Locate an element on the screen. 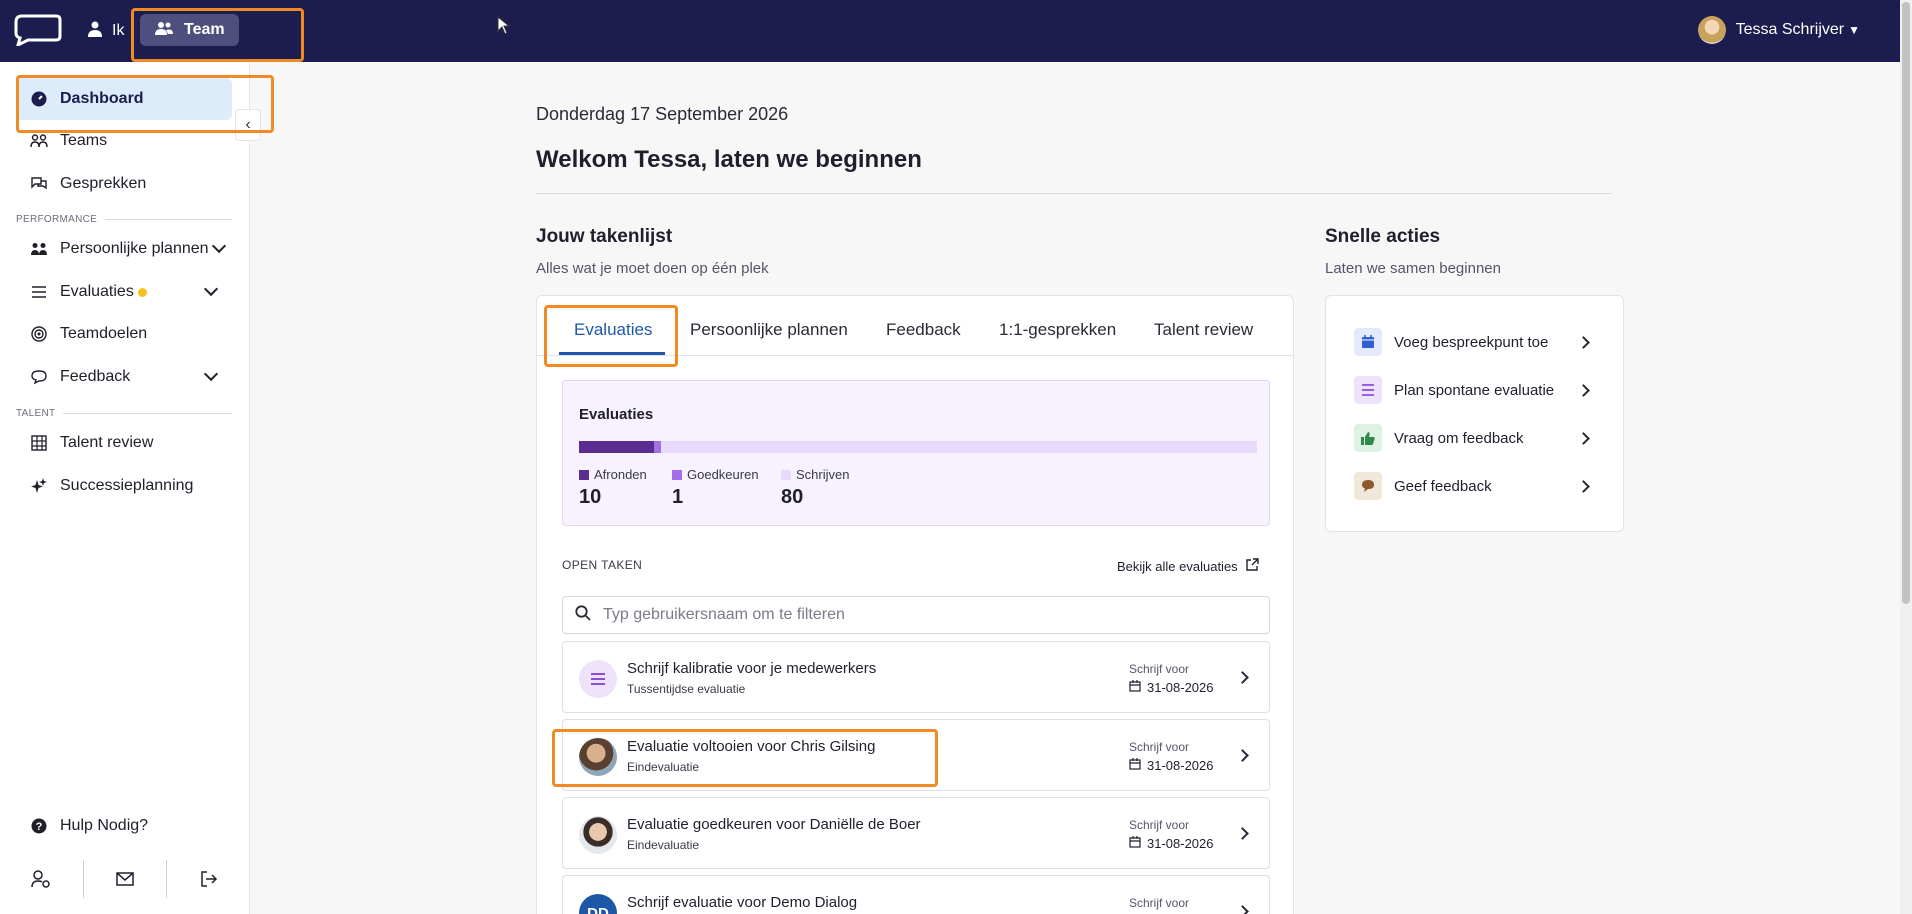 The image size is (1912, 914). quick-actions-title: Snelle acties is located at coordinates (1383, 236).